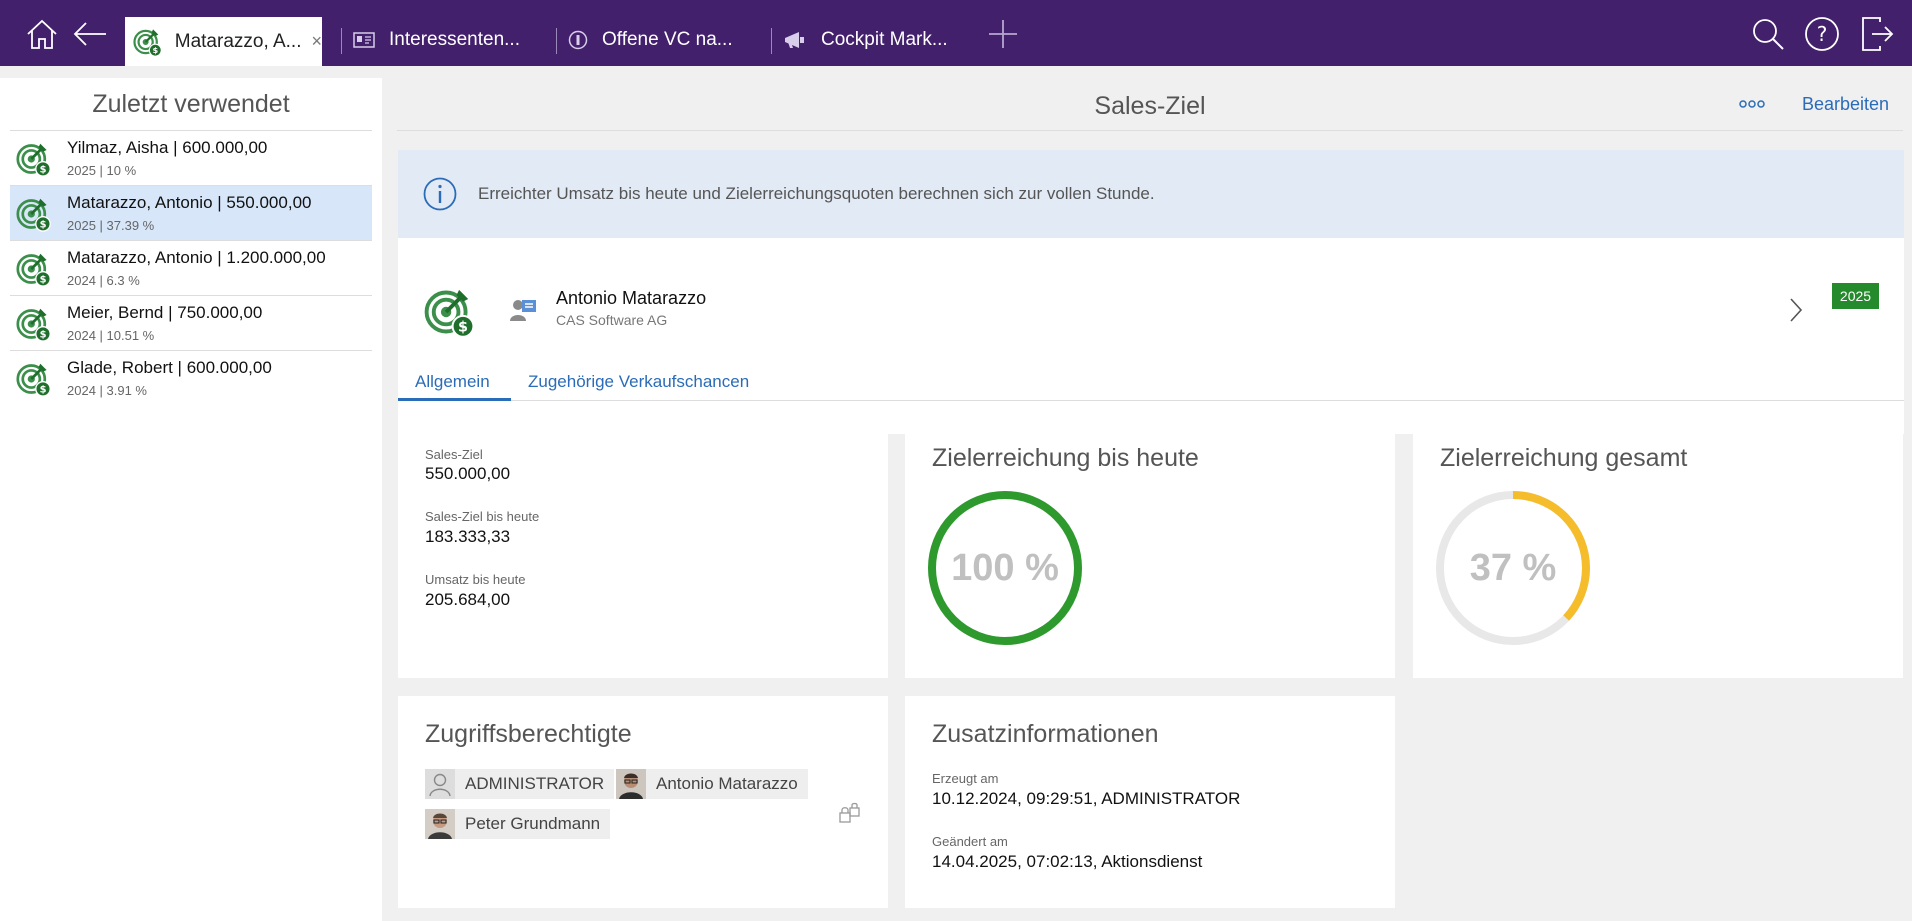  Describe the element at coordinates (578, 40) in the screenshot. I see `circle-info-icon` at that location.